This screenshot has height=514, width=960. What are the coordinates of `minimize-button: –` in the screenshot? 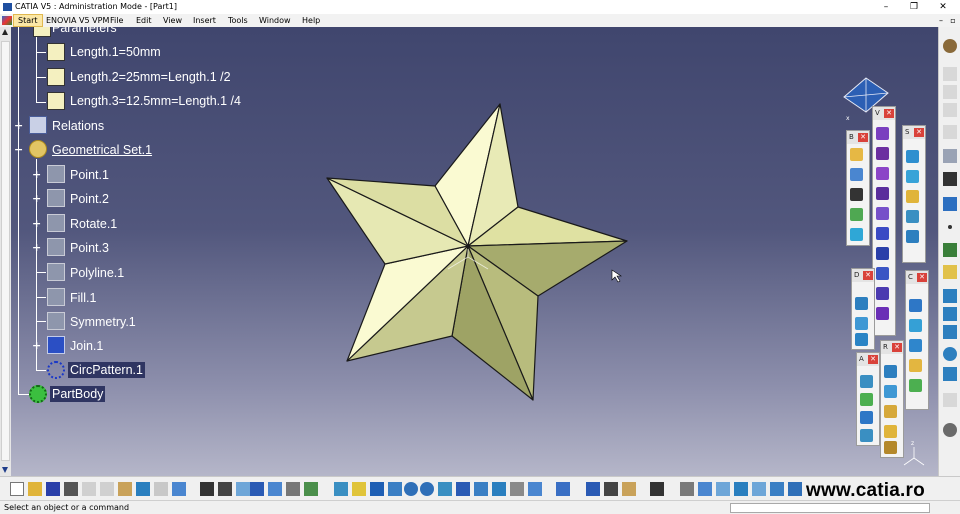 It's located at (886, 7).